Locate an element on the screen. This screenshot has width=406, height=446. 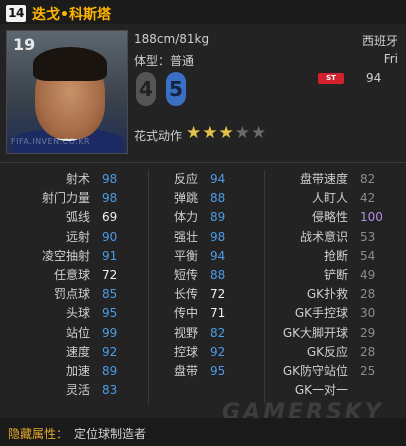
hidden-attributes-value: 定位球制造者 is located at coordinates (110, 434).